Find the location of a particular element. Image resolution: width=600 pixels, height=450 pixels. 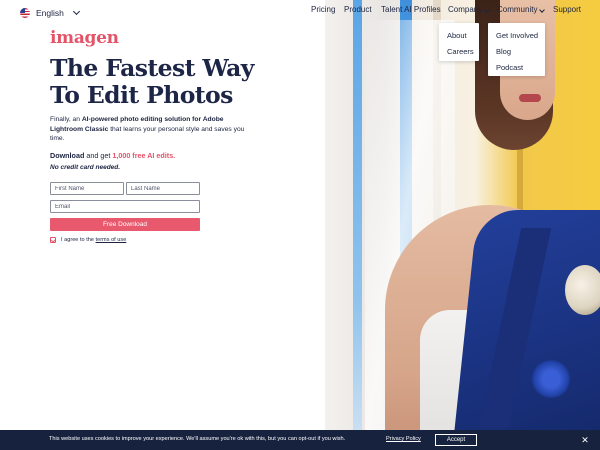

menu-item-about: About is located at coordinates (459, 36).